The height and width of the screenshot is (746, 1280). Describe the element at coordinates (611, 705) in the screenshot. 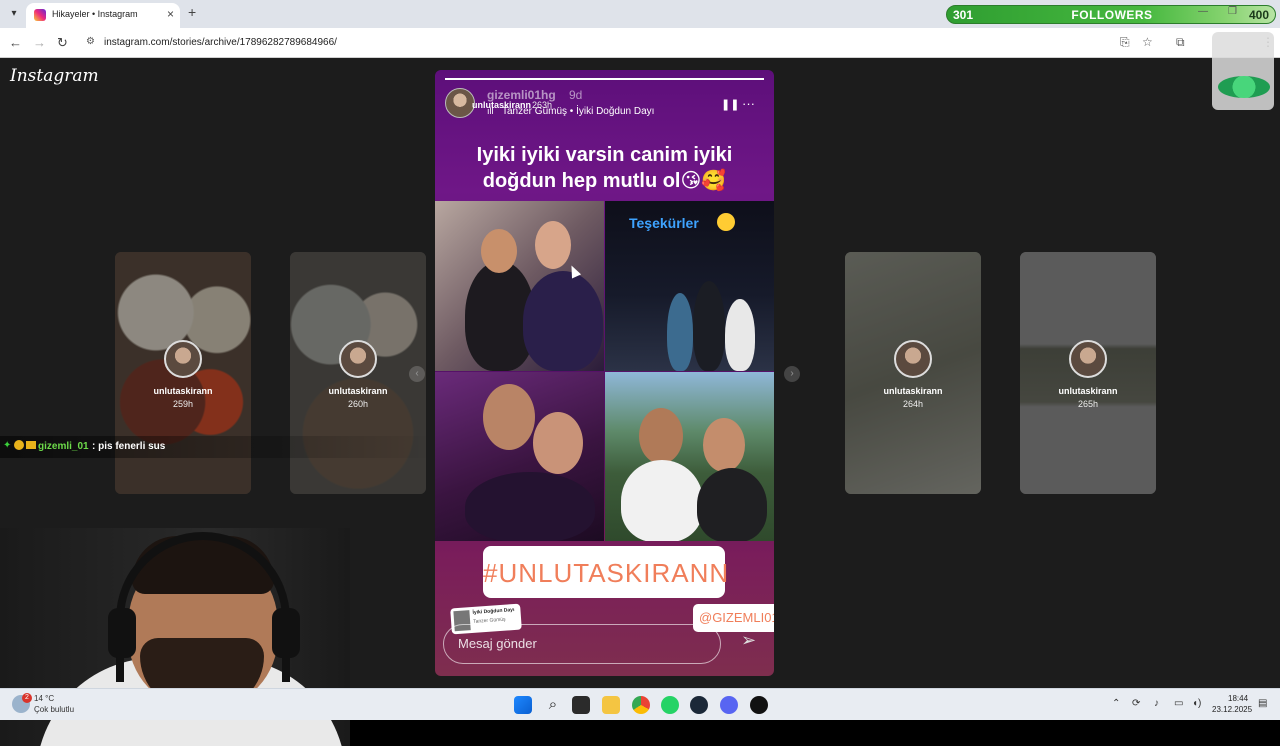

I see `file-explorer-icon` at that location.